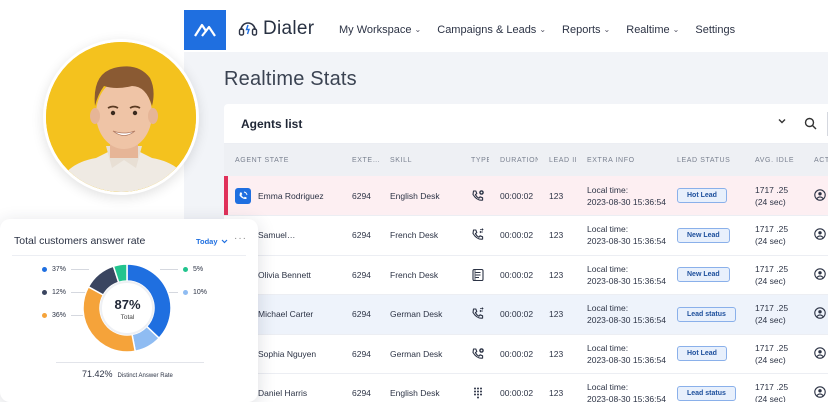  Describe the element at coordinates (282, 160) in the screenshot. I see `col-agent-state: AGENT STATE` at that location.